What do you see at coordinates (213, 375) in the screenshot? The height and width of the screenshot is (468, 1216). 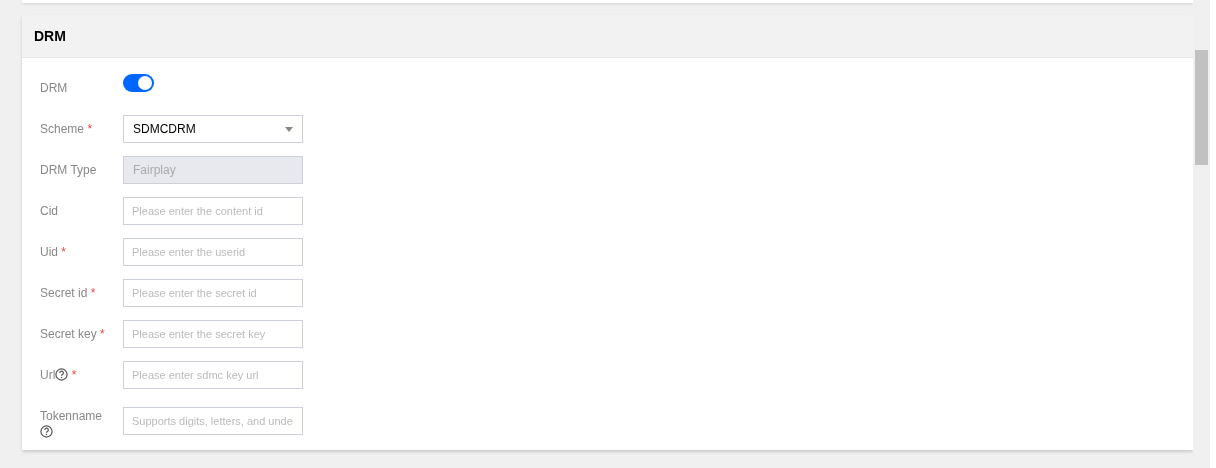 I see `input-field: Please enter sdmc key url` at bounding box center [213, 375].